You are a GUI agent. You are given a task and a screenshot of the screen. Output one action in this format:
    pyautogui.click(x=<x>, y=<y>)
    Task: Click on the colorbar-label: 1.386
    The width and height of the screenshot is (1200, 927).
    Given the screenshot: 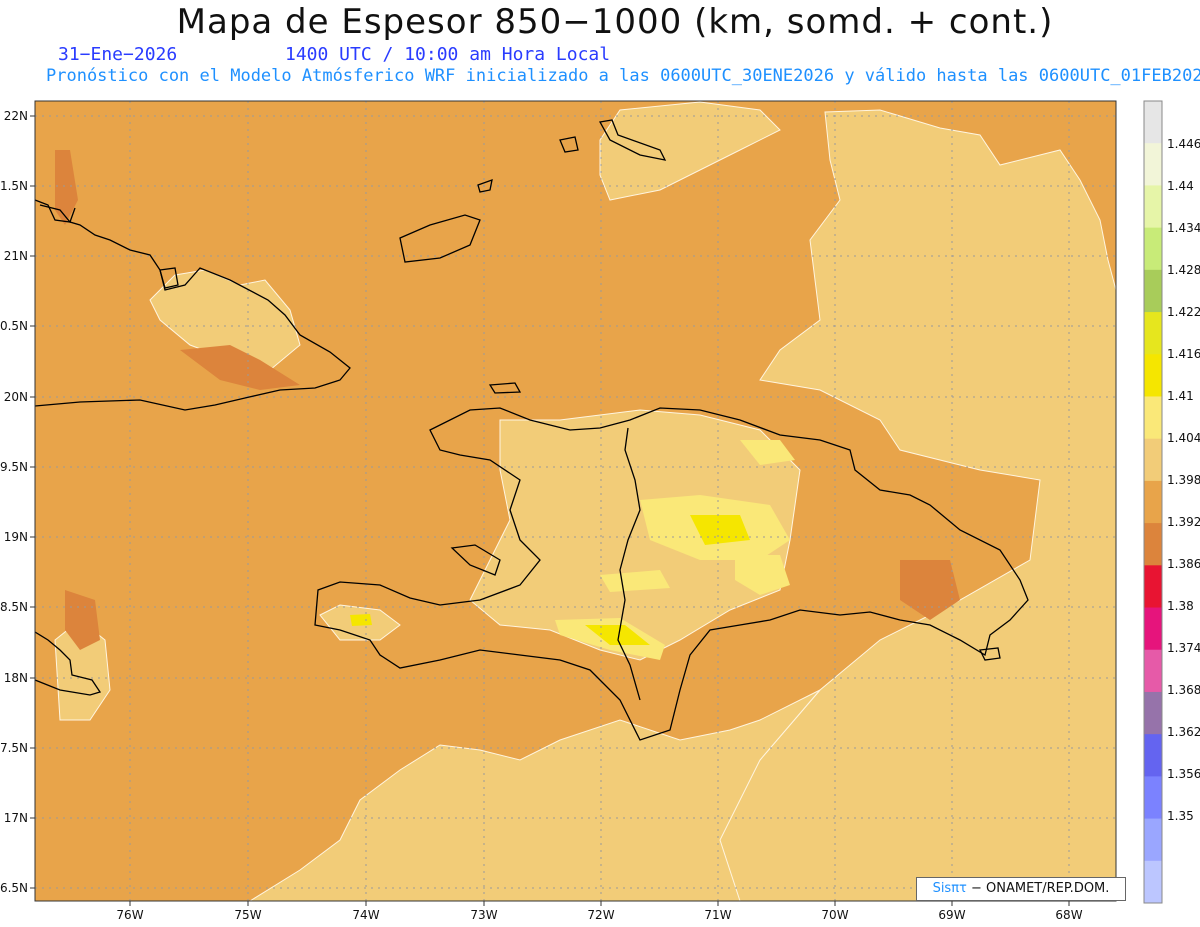 What is the action you would take?
    pyautogui.click(x=1183, y=564)
    